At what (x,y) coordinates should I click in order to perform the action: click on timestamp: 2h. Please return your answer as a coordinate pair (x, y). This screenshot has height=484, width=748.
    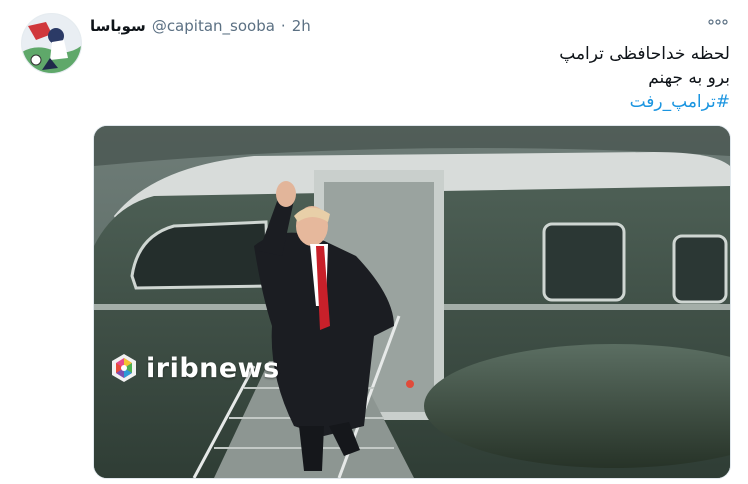
    Looking at the image, I should click on (301, 26).